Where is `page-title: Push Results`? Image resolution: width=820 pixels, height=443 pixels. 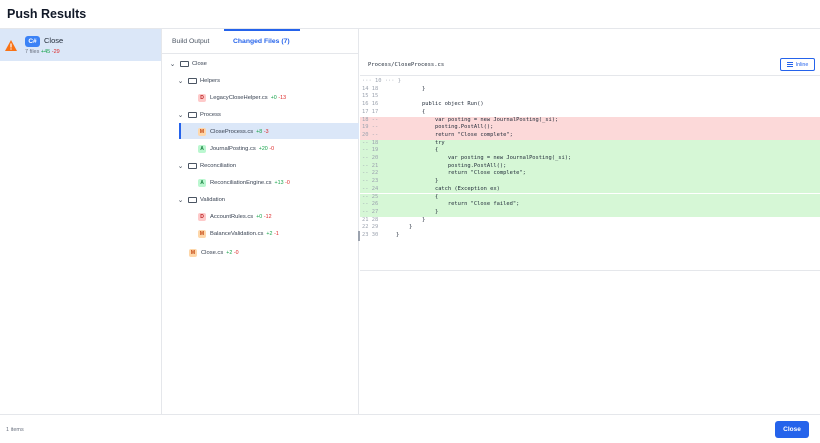
page-title: Push Results is located at coordinates (47, 14).